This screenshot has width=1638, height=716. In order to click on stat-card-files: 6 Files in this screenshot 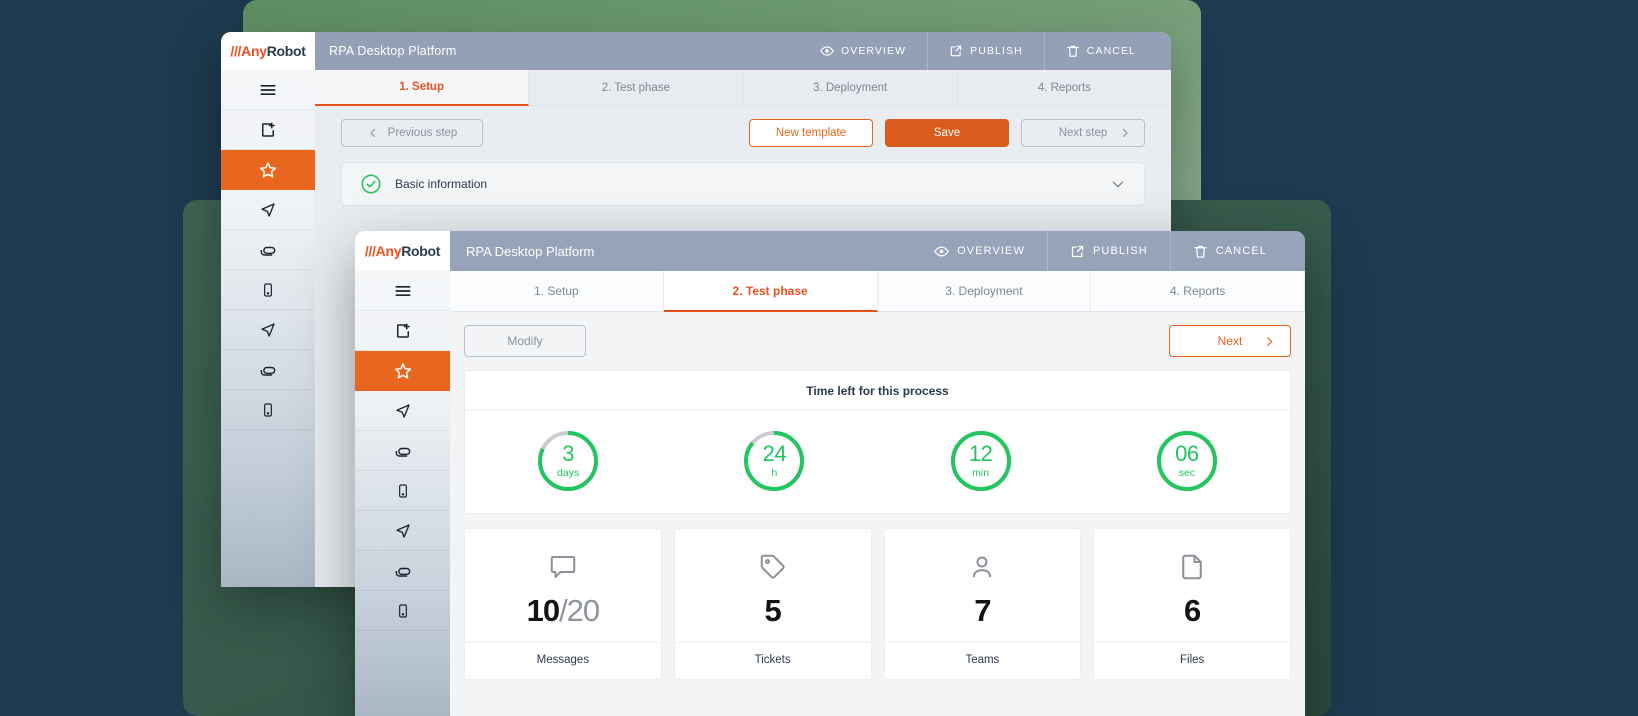, I will do `click(1192, 604)`.